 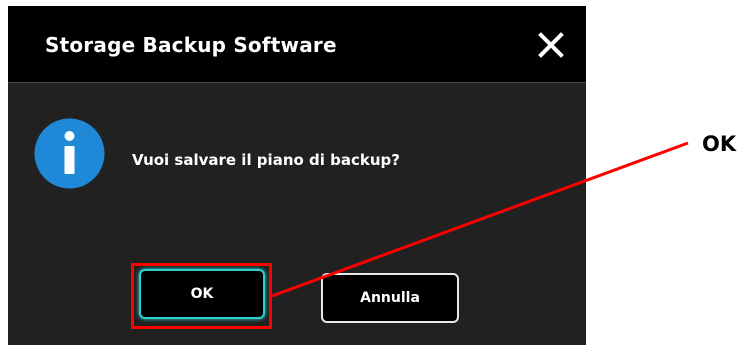 What do you see at coordinates (266, 160) in the screenshot?
I see `dialog-message: Vuoi salvare il piano di backup?` at bounding box center [266, 160].